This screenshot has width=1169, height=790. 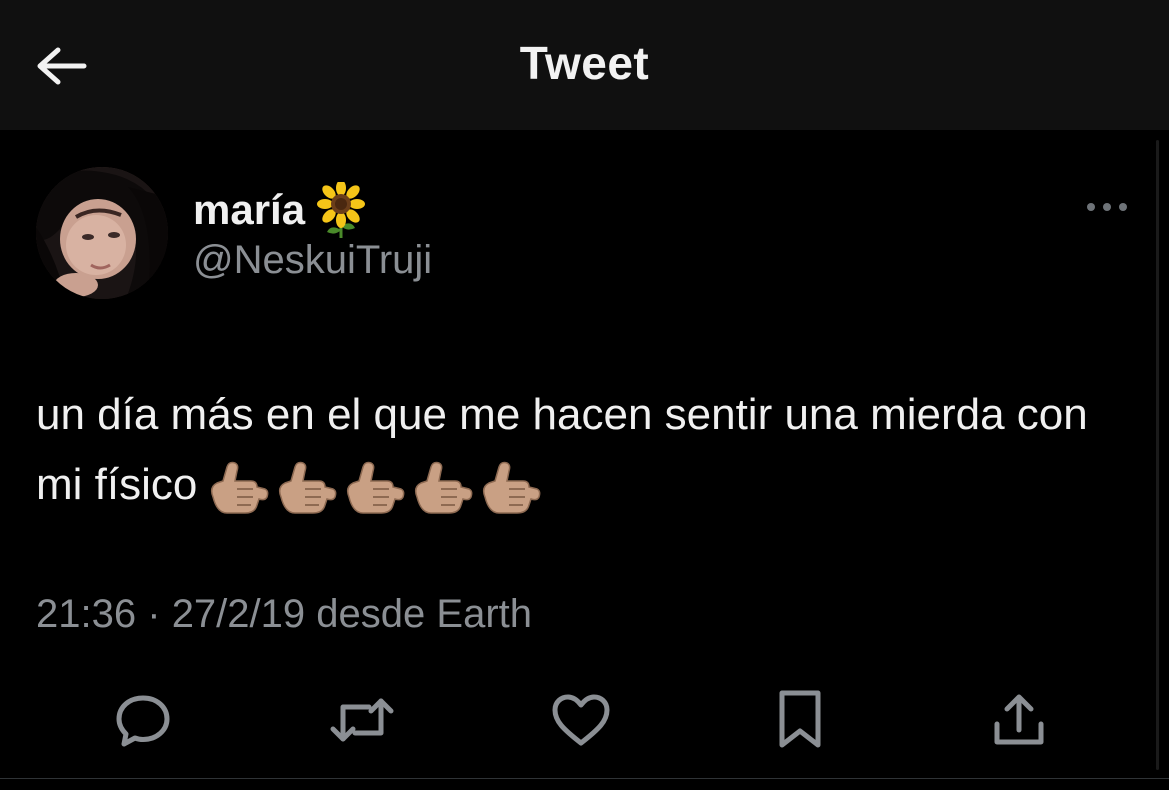 I want to click on like-icon, so click(x=581, y=720).